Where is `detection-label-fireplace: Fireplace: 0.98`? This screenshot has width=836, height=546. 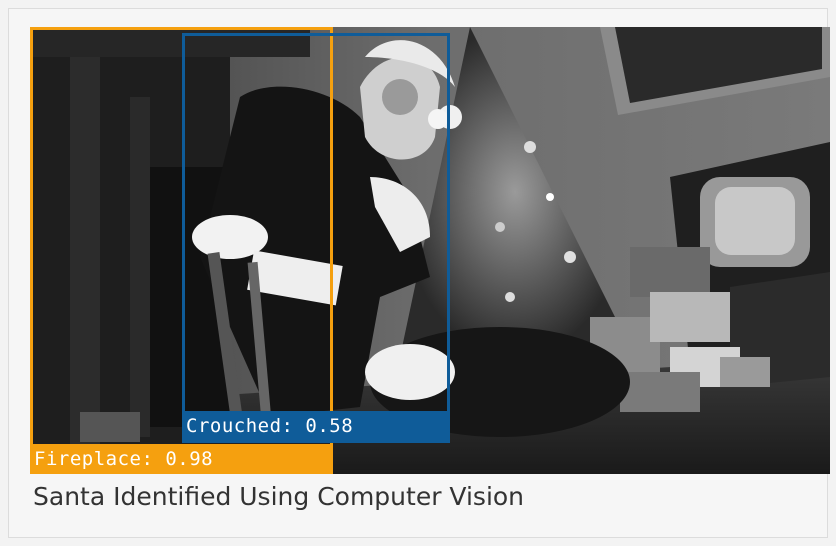 detection-label-fireplace: Fireplace: 0.98 is located at coordinates (181, 459).